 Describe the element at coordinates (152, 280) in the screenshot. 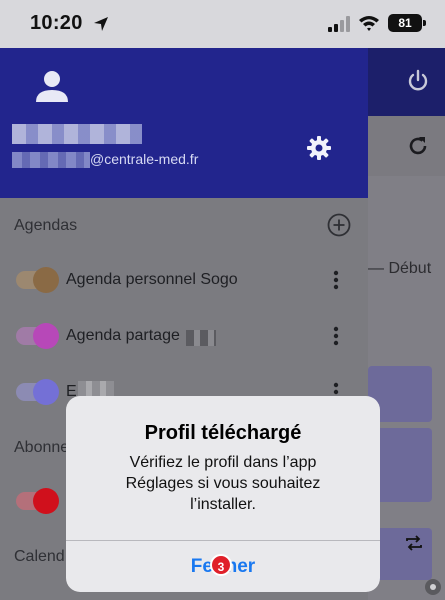

I see `agenda-label: Agenda personnel Sogo` at that location.